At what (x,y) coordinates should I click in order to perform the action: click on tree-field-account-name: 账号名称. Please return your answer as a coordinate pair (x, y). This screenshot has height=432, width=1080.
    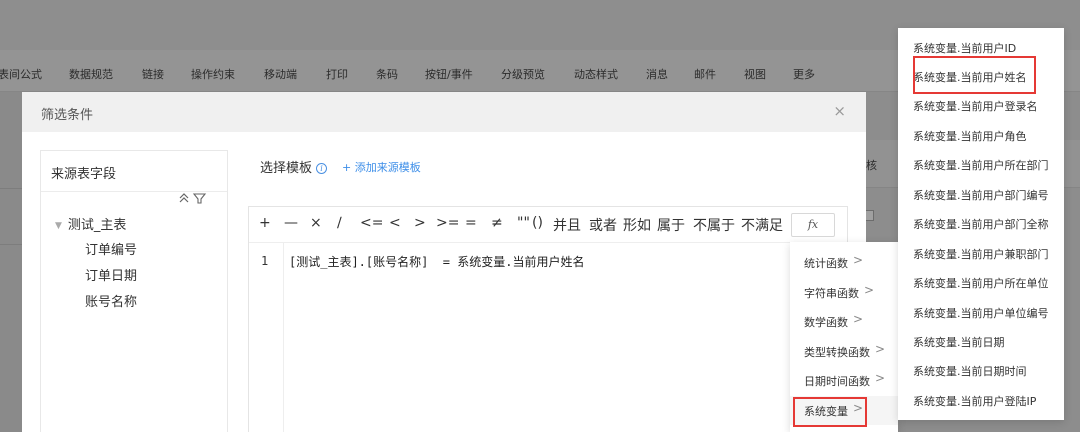
    Looking at the image, I should click on (111, 300).